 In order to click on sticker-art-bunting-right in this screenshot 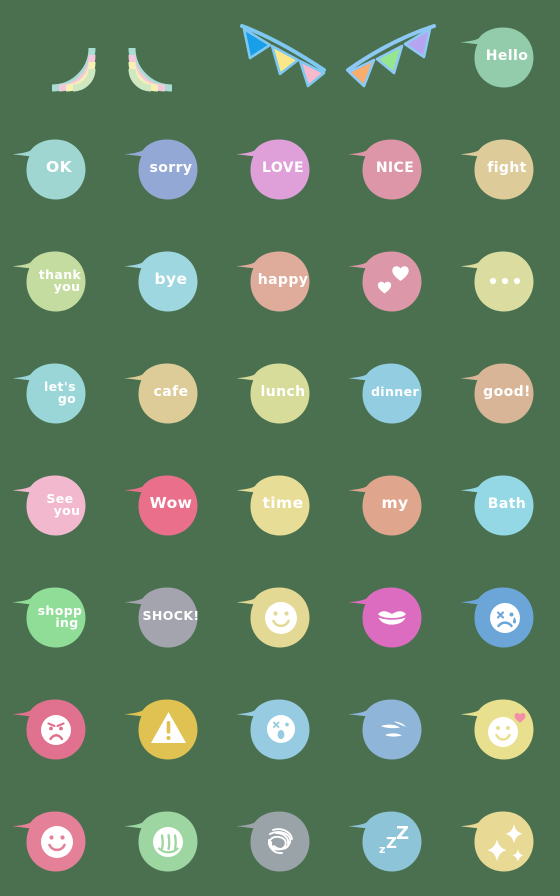, I will do `click(392, 56)`.